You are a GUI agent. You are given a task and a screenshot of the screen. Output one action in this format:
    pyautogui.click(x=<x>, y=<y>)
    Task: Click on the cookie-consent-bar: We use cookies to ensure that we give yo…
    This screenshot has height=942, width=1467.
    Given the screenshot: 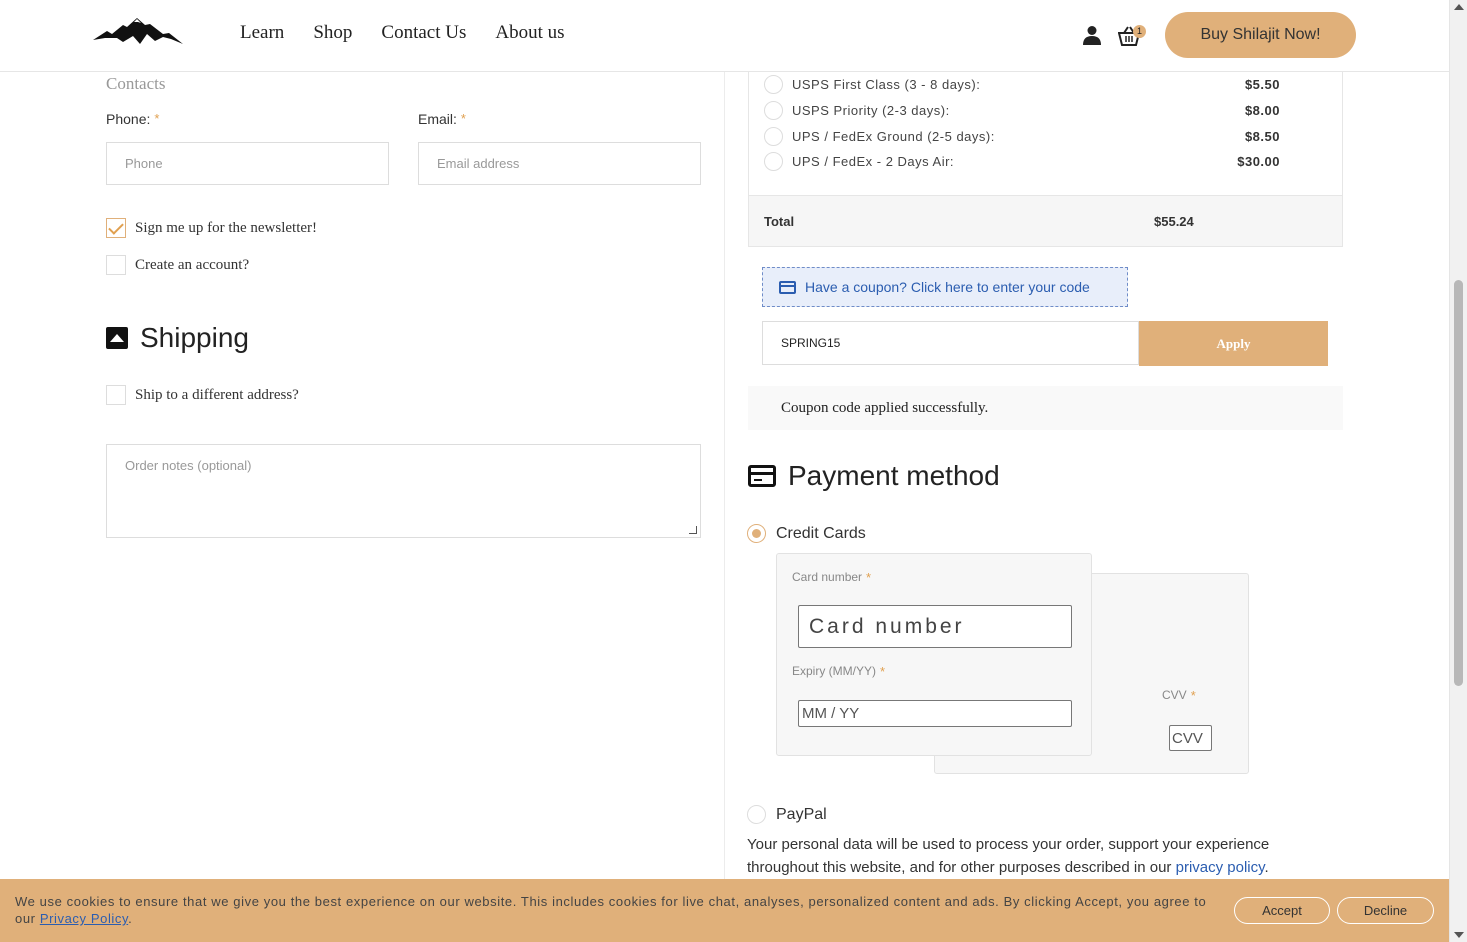 What is the action you would take?
    pyautogui.click(x=724, y=910)
    